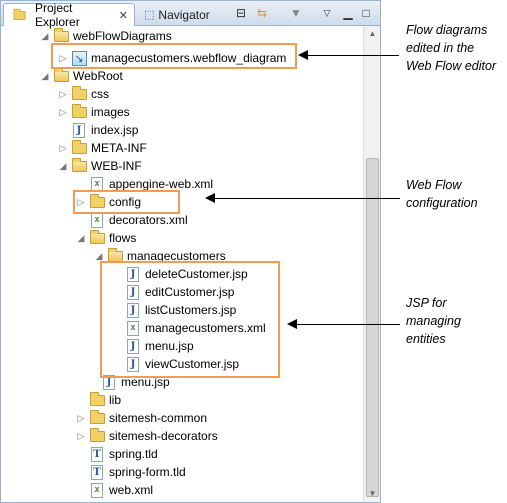 This screenshot has width=507, height=503. What do you see at coordinates (350, 55) in the screenshot?
I see `arrow-line-diagram` at bounding box center [350, 55].